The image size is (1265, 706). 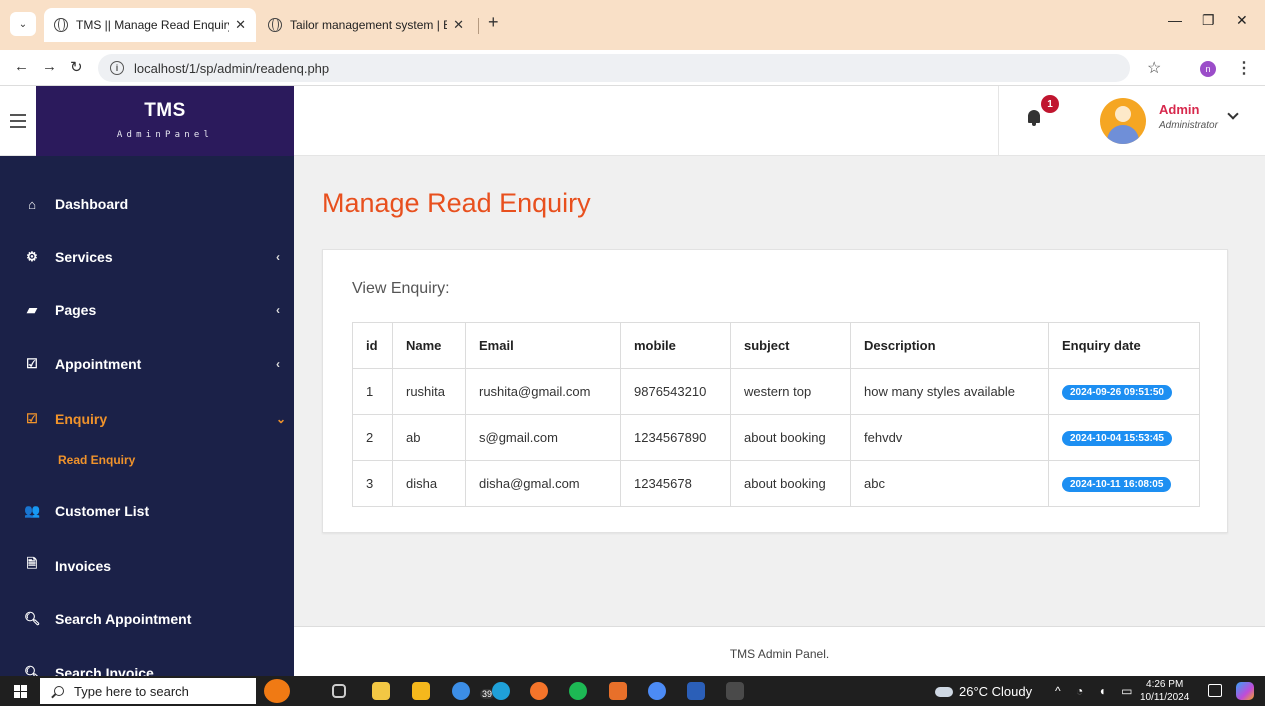 What do you see at coordinates (790, 345) in the screenshot?
I see `column-header: subject` at bounding box center [790, 345].